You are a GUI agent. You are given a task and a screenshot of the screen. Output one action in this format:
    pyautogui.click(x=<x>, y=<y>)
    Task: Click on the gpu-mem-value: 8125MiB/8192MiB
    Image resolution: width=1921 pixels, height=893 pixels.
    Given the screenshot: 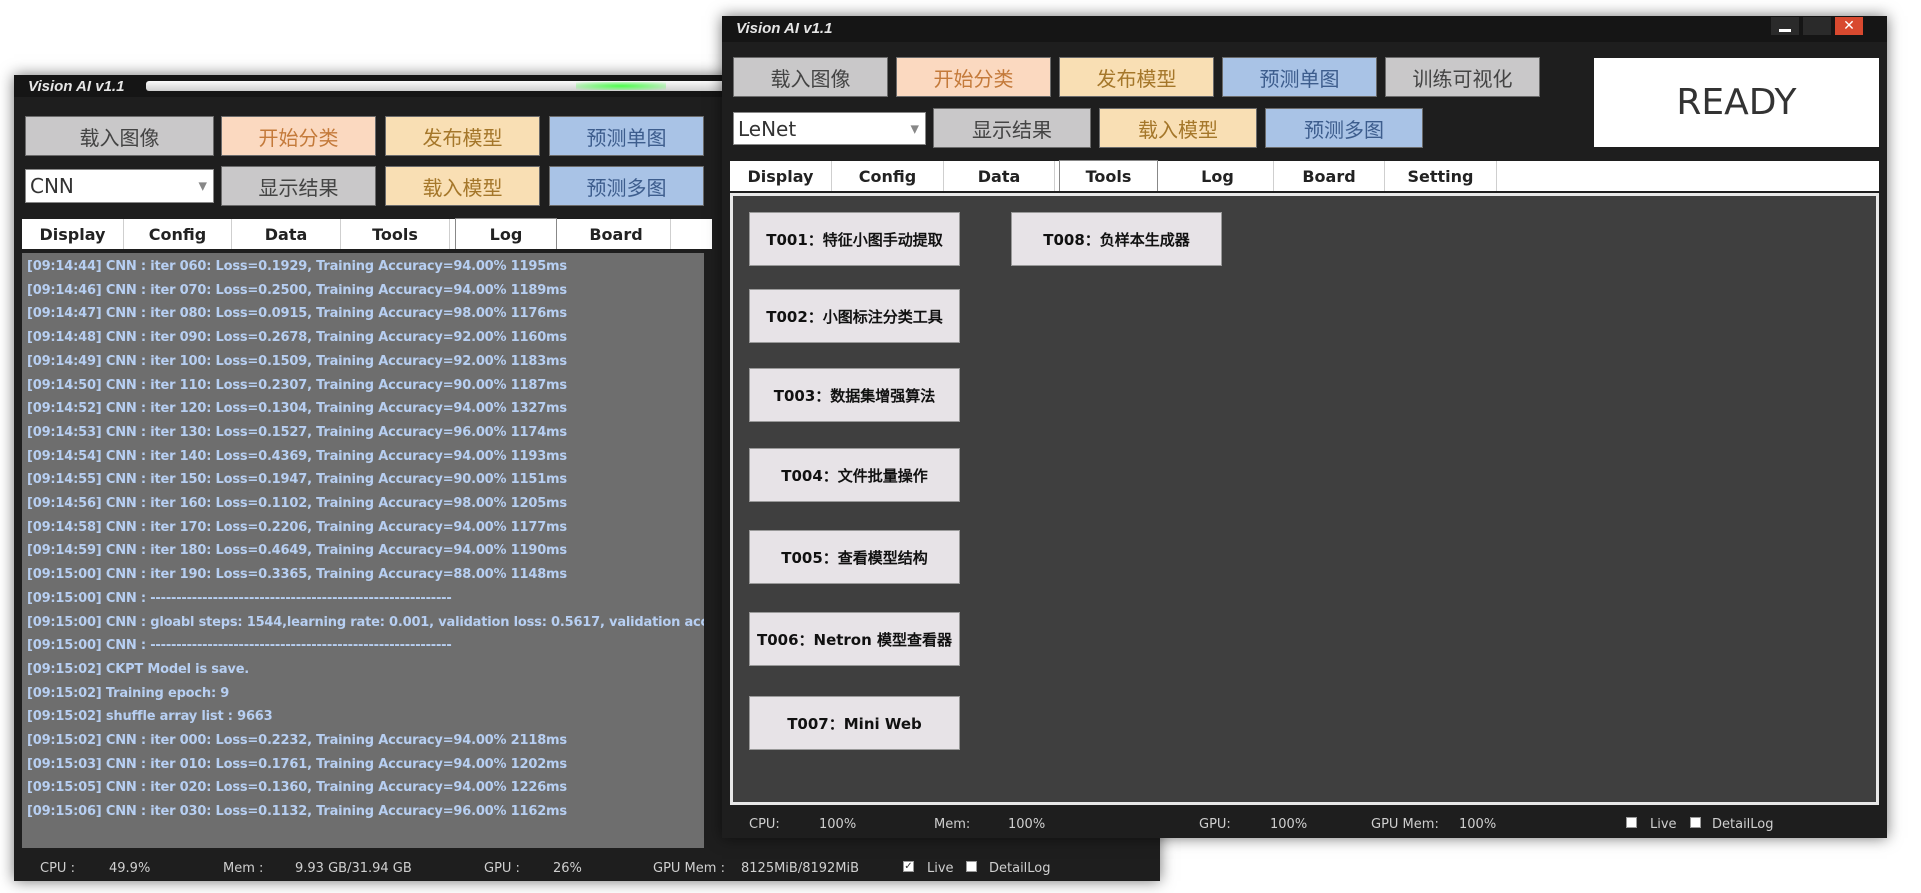 What is the action you would take?
    pyautogui.click(x=800, y=868)
    